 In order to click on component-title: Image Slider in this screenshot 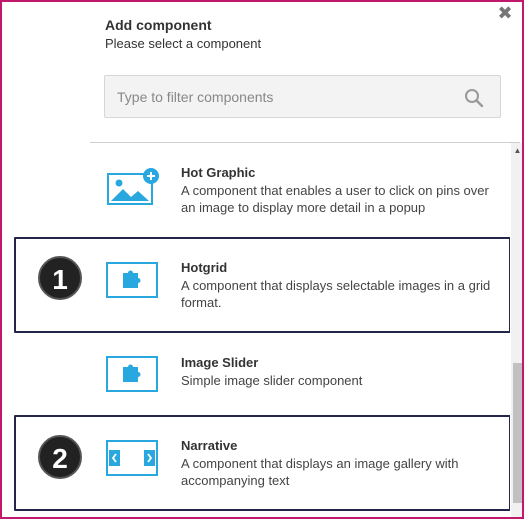, I will do `click(220, 362)`.